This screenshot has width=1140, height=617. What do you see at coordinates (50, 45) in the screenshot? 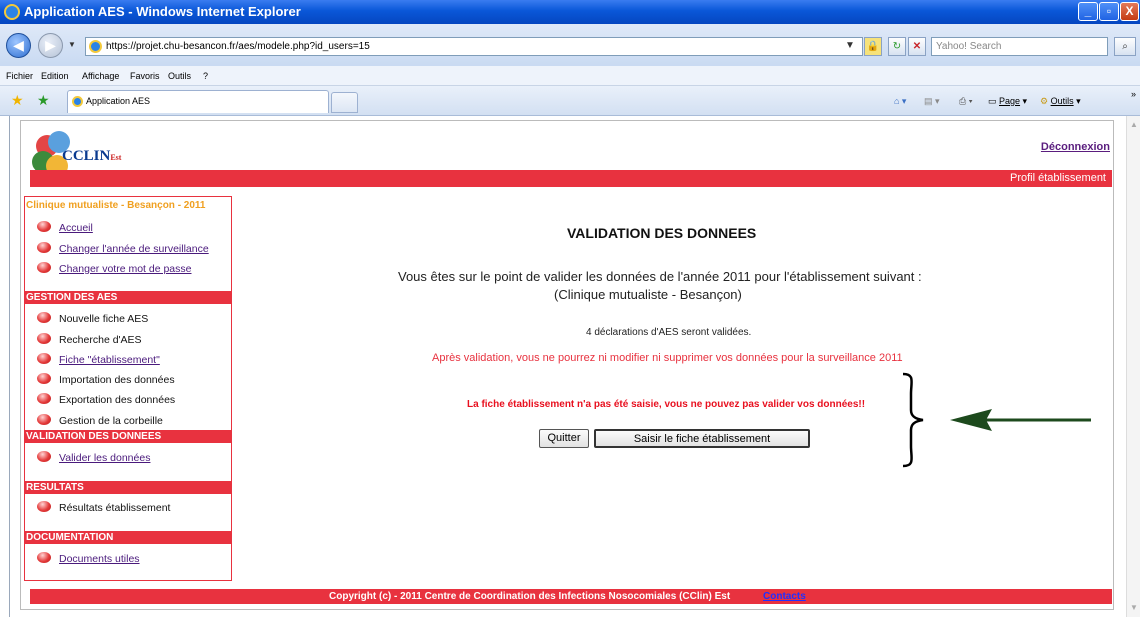
I see `forward-button: ▶` at bounding box center [50, 45].